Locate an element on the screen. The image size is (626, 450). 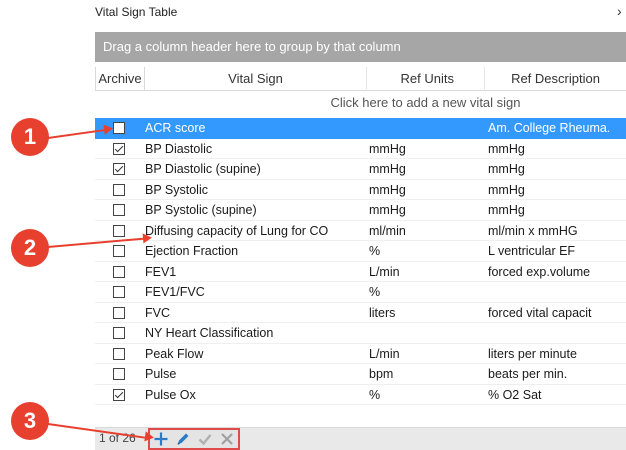
table-row: NY Heart Classification is located at coordinates (360, 333).